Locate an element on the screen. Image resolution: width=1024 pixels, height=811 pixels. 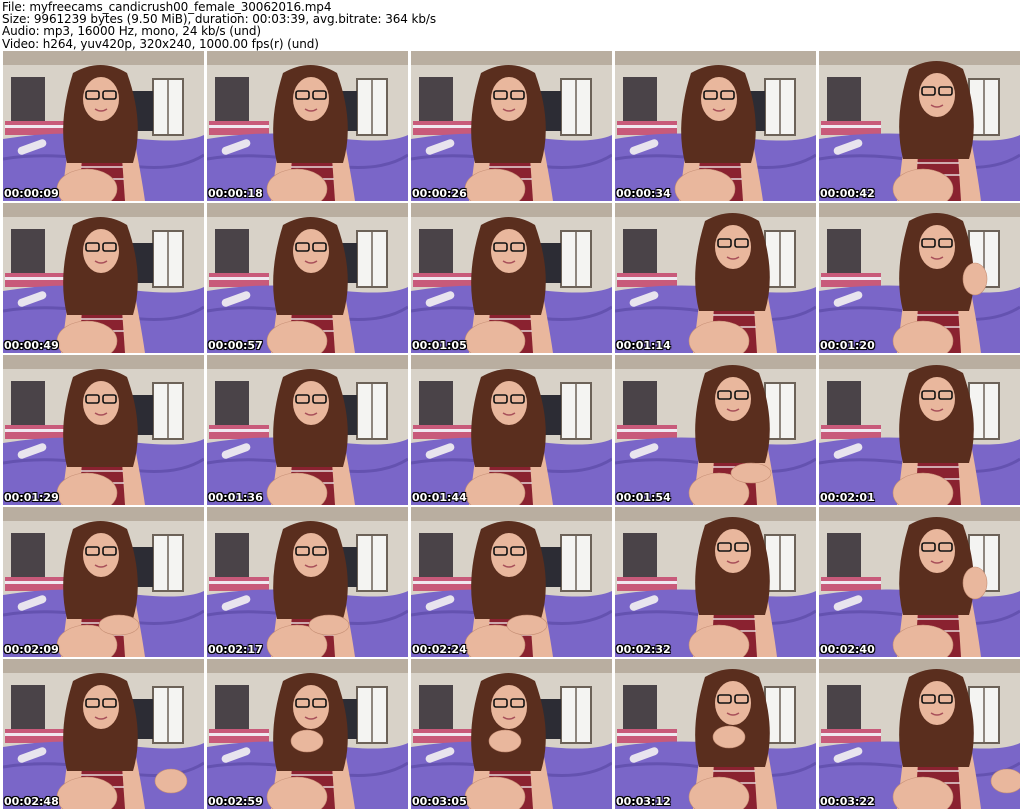
thumbnail-frame: 00:01:36 is located at coordinates (307, 430).